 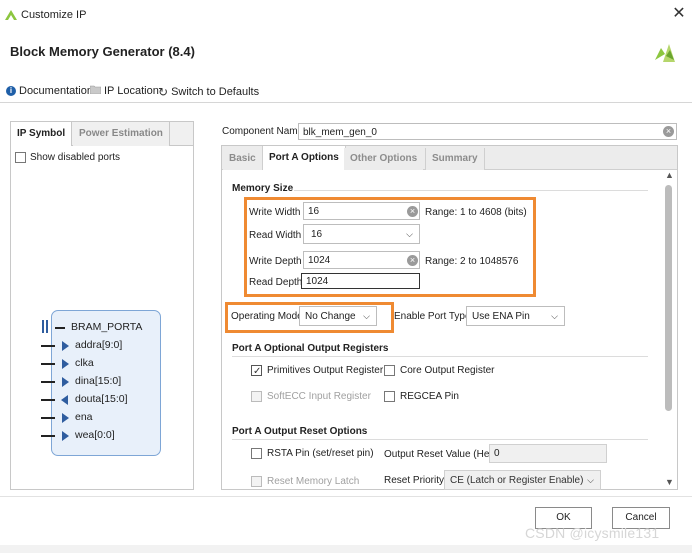 I want to click on scrollbar-thumb, so click(x=668, y=298).